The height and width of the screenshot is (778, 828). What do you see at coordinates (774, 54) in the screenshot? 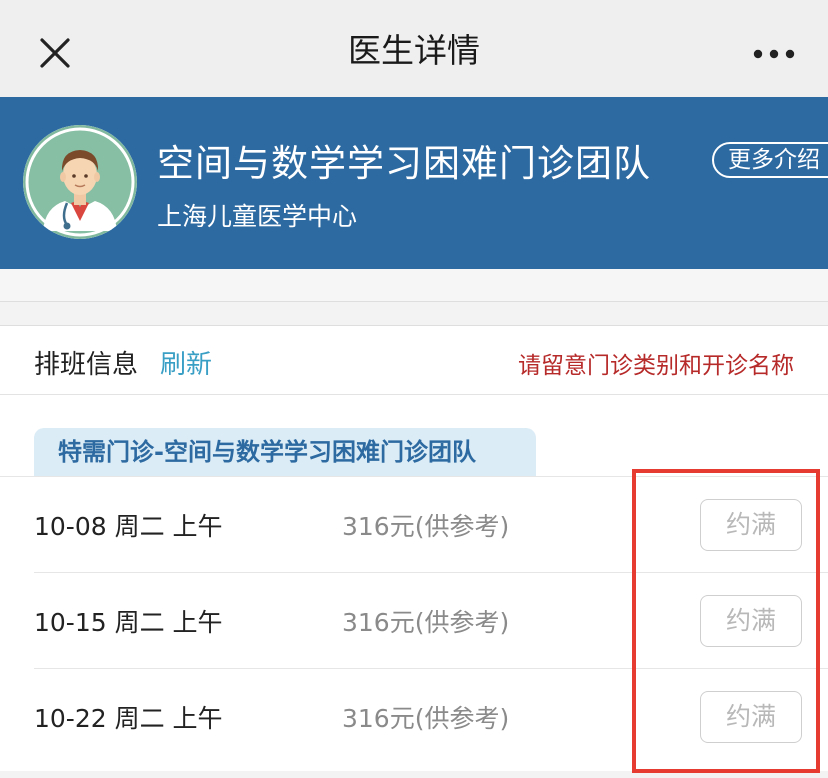
I see `more-dots-icon` at bounding box center [774, 54].